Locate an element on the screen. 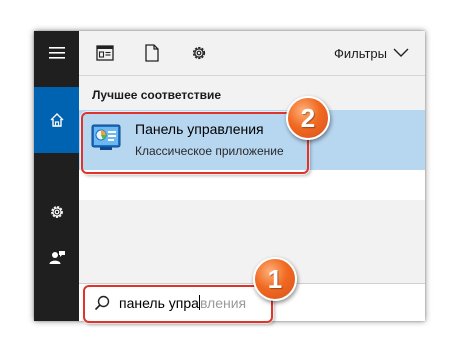 Image resolution: width=458 pixels, height=353 pixels. search-input: панель управления is located at coordinates (182, 303).